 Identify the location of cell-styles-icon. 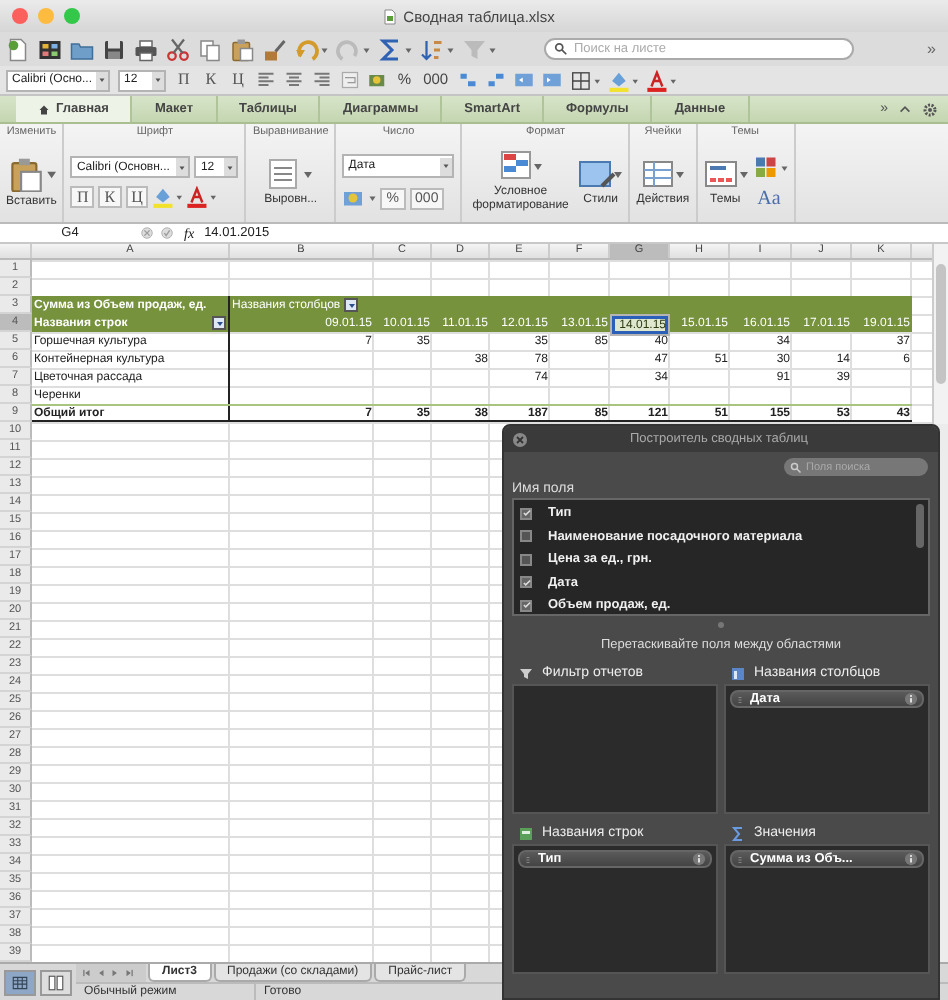
(600, 173).